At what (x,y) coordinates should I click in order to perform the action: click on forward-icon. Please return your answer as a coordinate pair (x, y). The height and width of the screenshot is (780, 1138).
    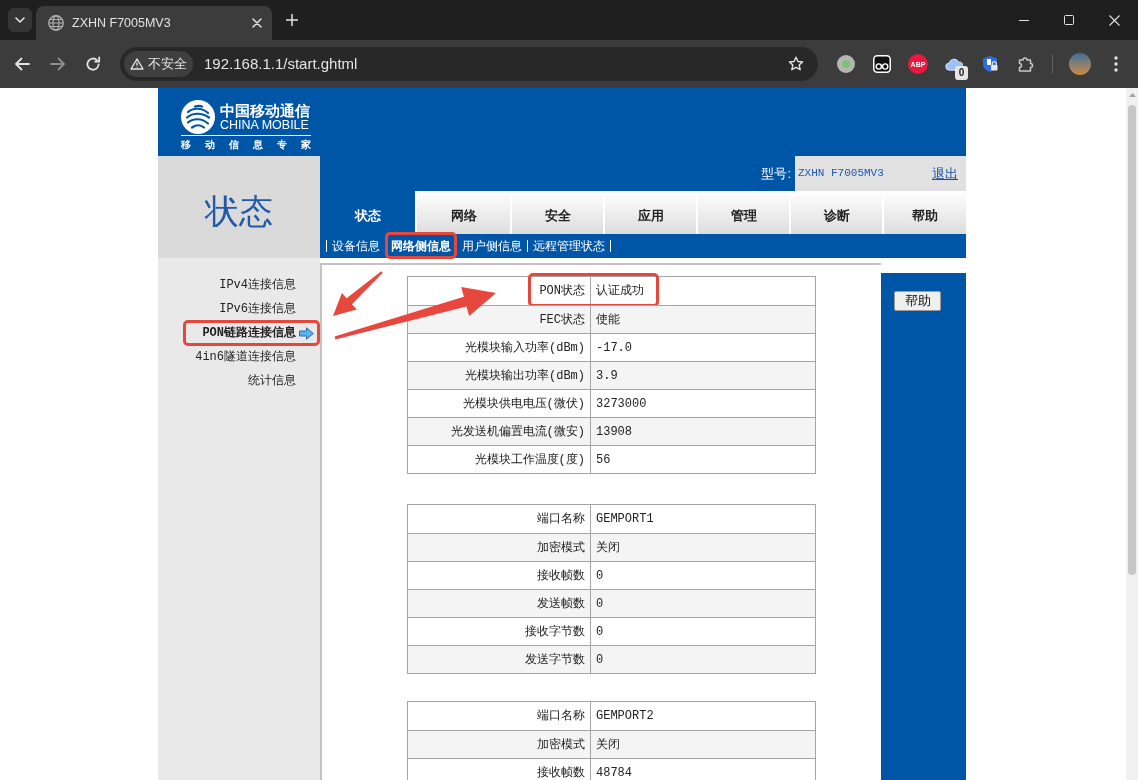
    Looking at the image, I should click on (58, 64).